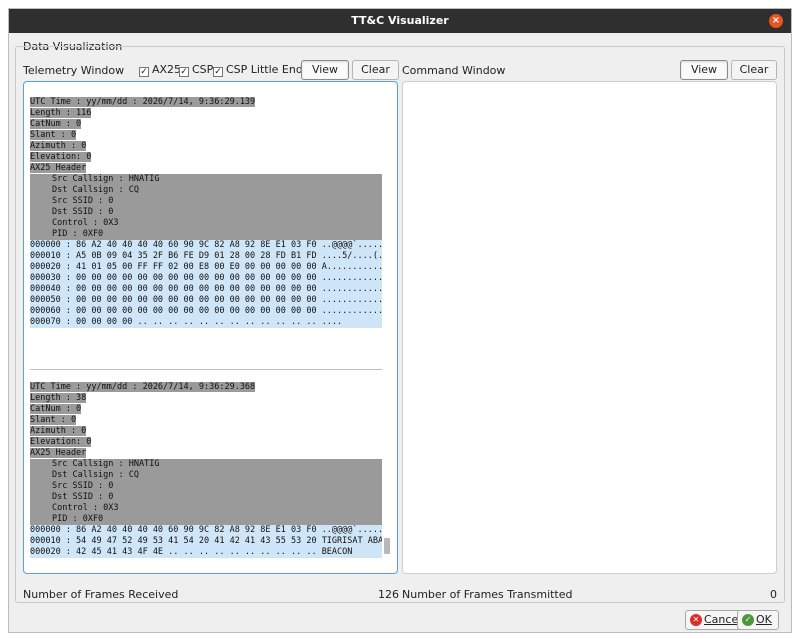 This screenshot has height=639, width=800. Describe the element at coordinates (206, 508) in the screenshot. I see `frame2-ax25-line: Control : 0X3` at that location.